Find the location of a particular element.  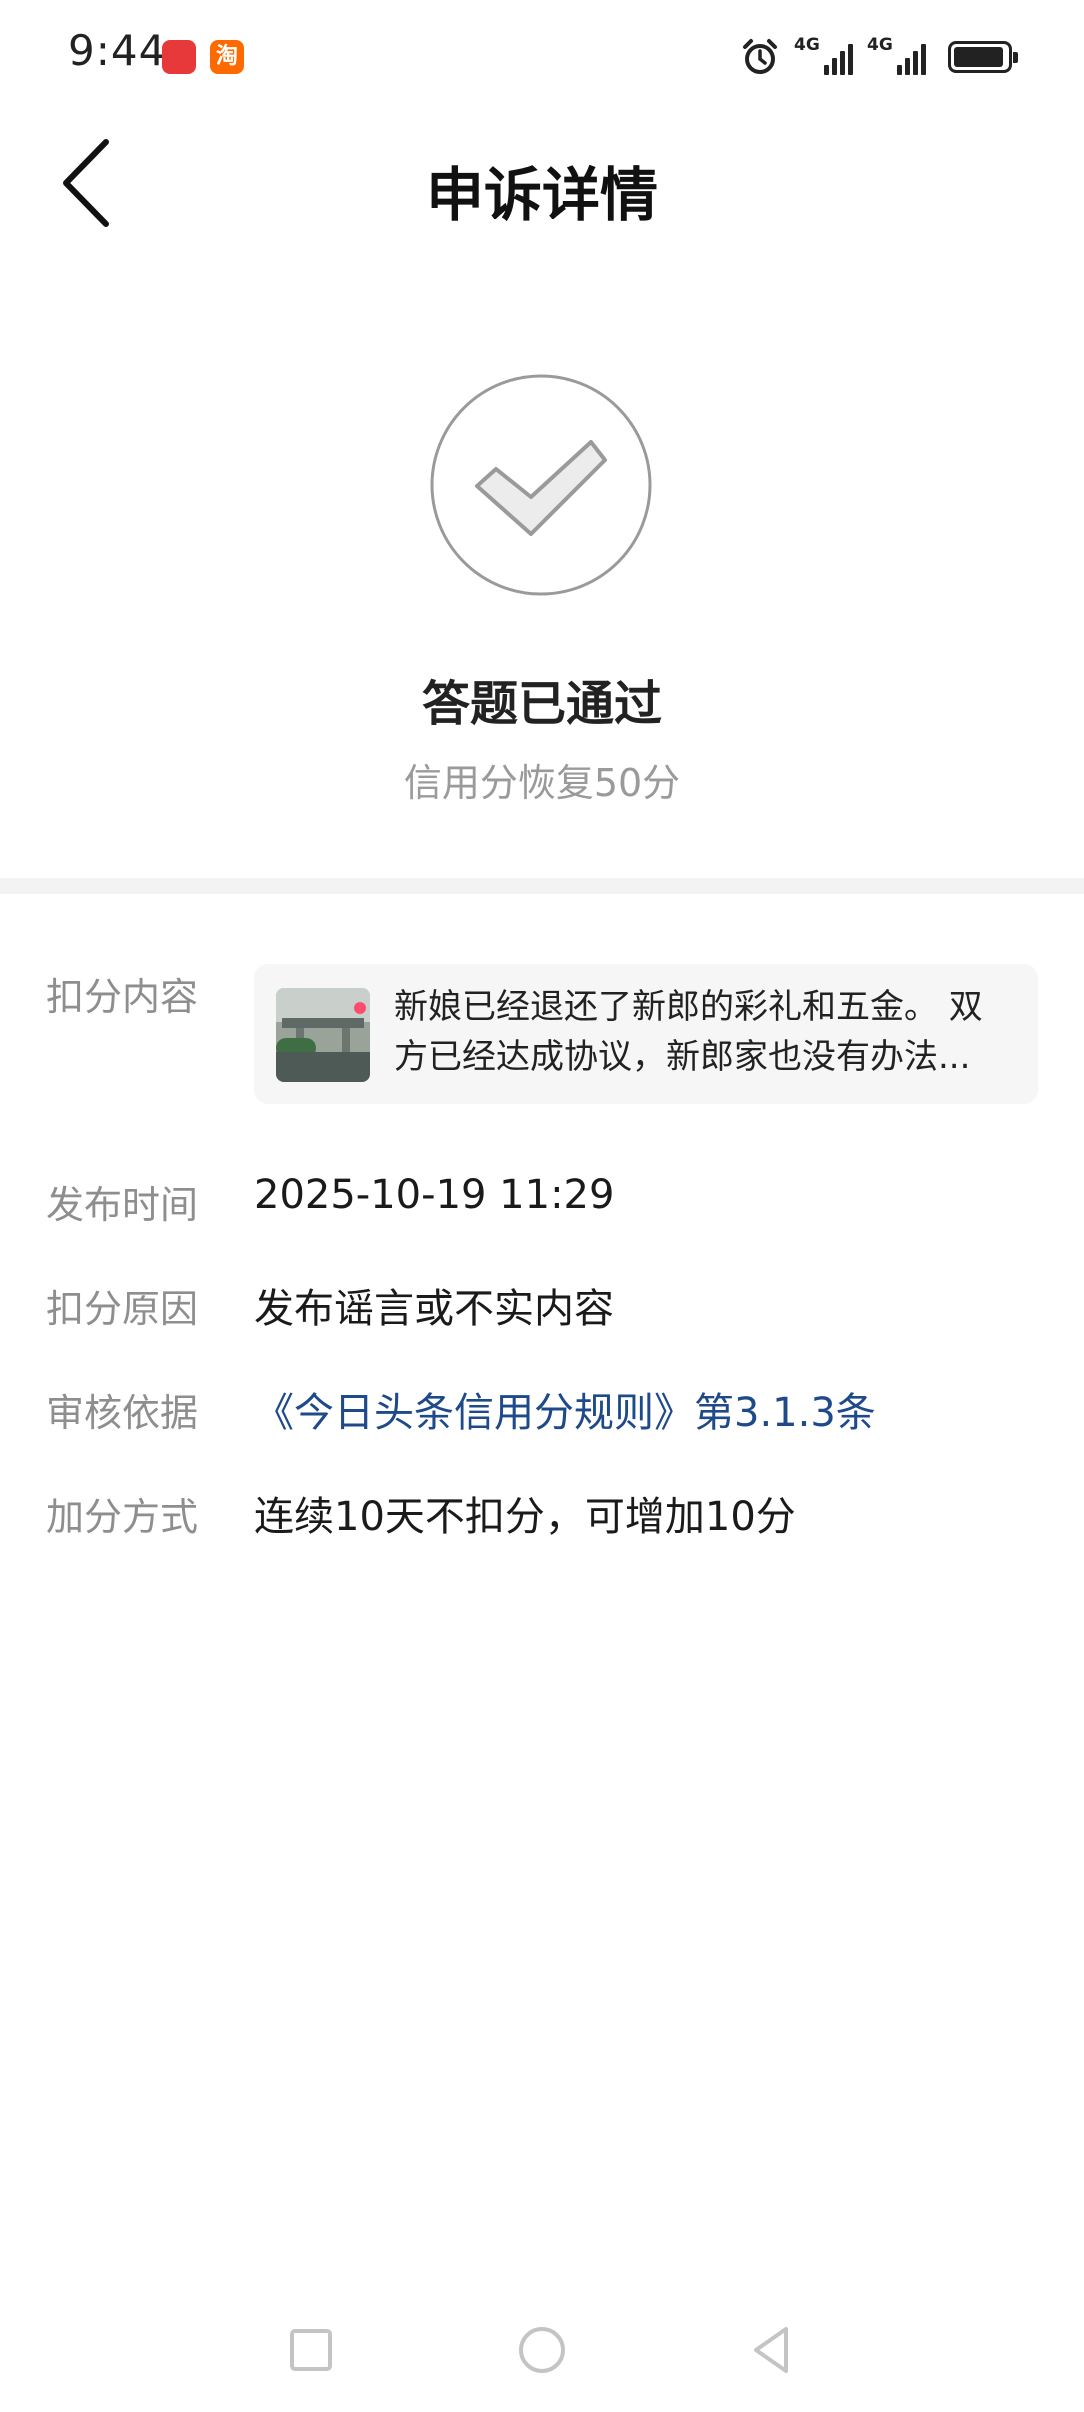

alarm-icon is located at coordinates (760, 56).